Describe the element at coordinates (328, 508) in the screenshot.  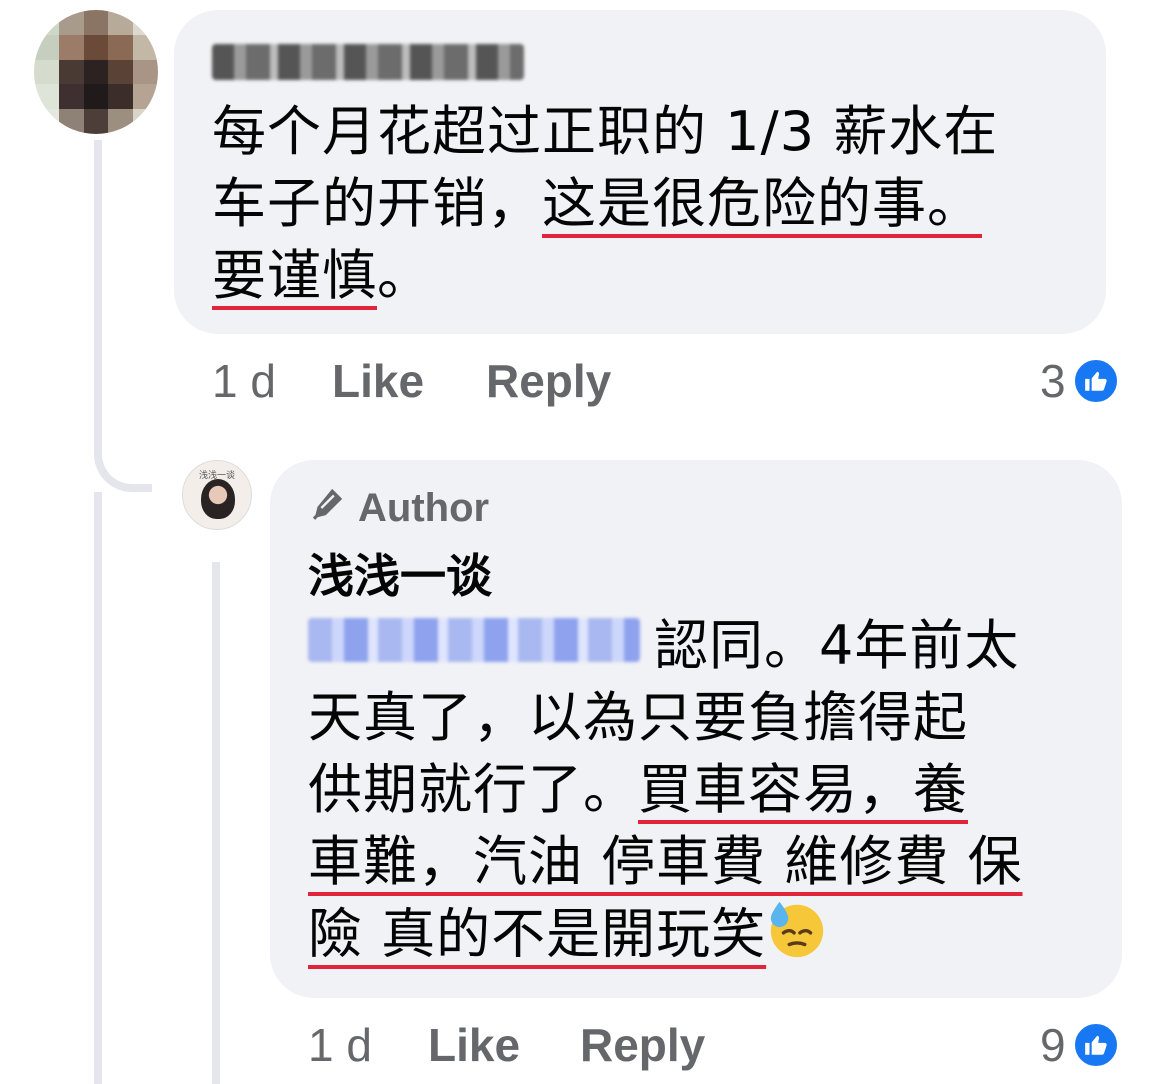
I see `pen-icon` at that location.